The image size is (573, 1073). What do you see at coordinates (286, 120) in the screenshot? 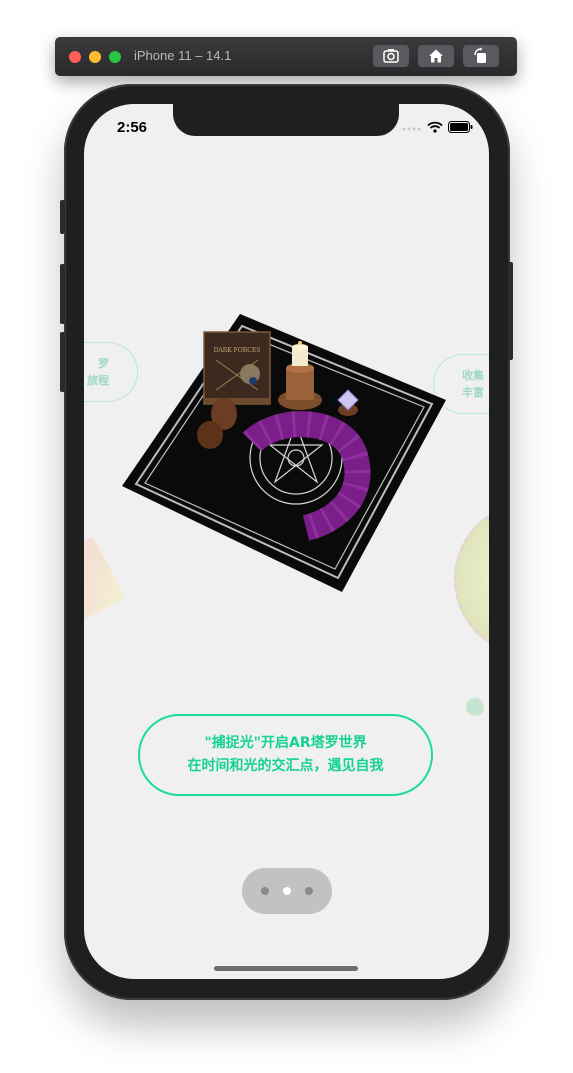
I see `notch` at bounding box center [286, 120].